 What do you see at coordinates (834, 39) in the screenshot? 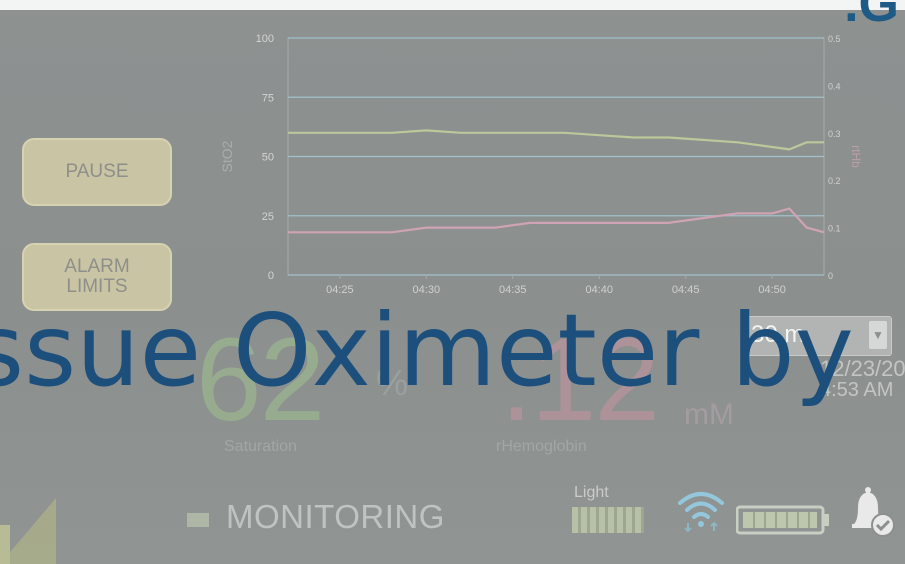
I see `y2-tick-label: 0.5` at bounding box center [834, 39].